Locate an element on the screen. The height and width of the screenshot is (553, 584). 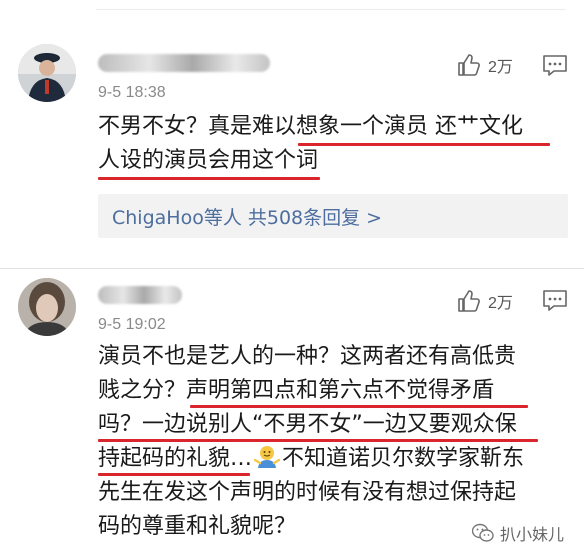
comment-divider is located at coordinates (292, 268).